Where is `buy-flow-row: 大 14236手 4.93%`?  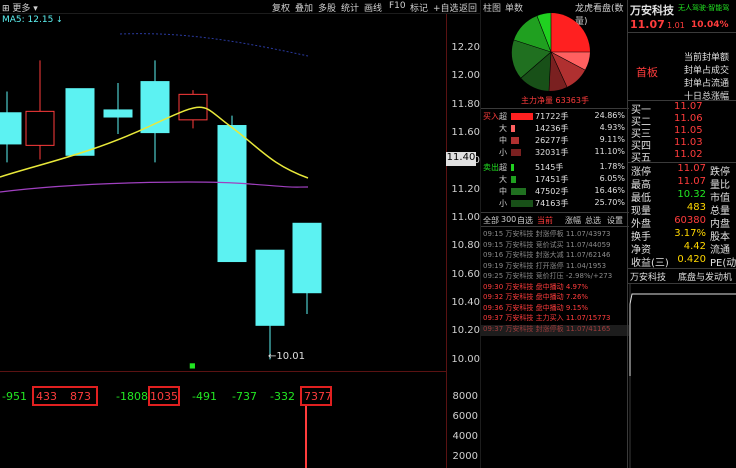 buy-flow-row: 大 14236手 4.93% is located at coordinates (555, 128).